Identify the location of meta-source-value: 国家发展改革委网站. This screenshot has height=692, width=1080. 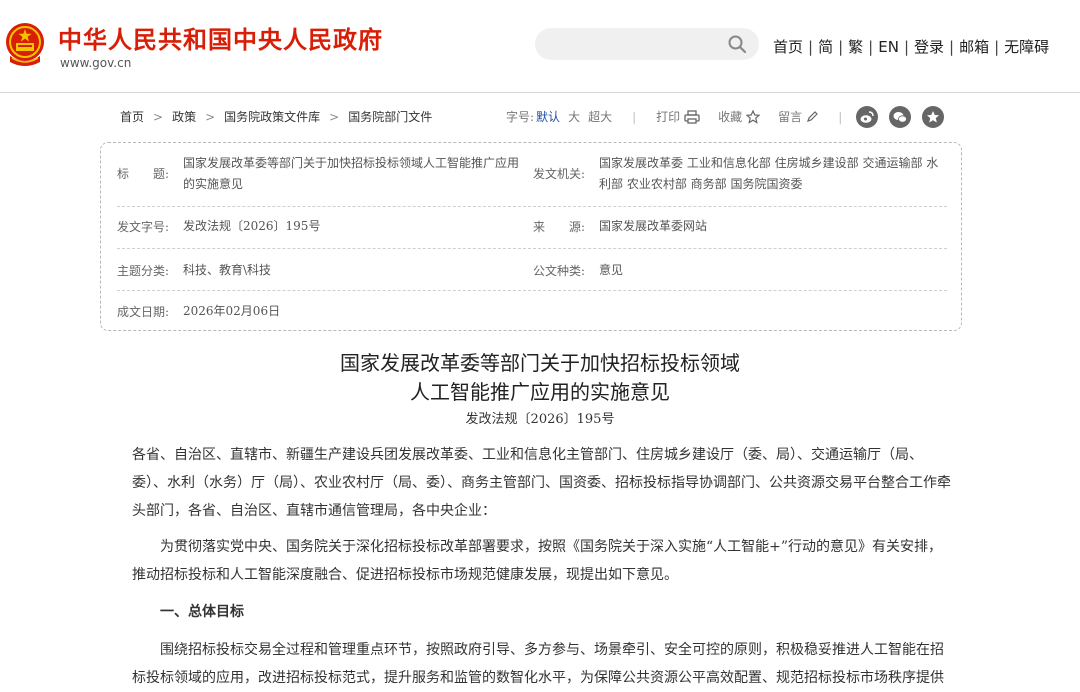
(653, 226).